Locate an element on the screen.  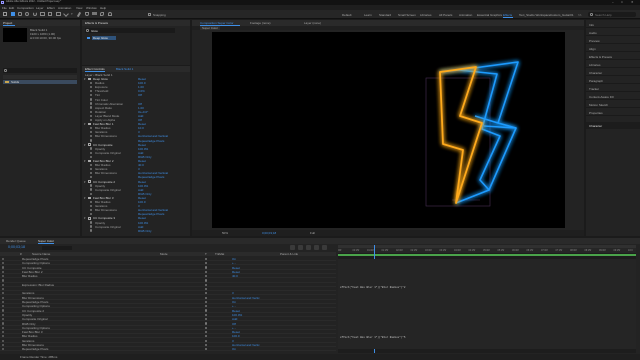
right-panel-item-bottom: Character is located at coordinates (613, 125).